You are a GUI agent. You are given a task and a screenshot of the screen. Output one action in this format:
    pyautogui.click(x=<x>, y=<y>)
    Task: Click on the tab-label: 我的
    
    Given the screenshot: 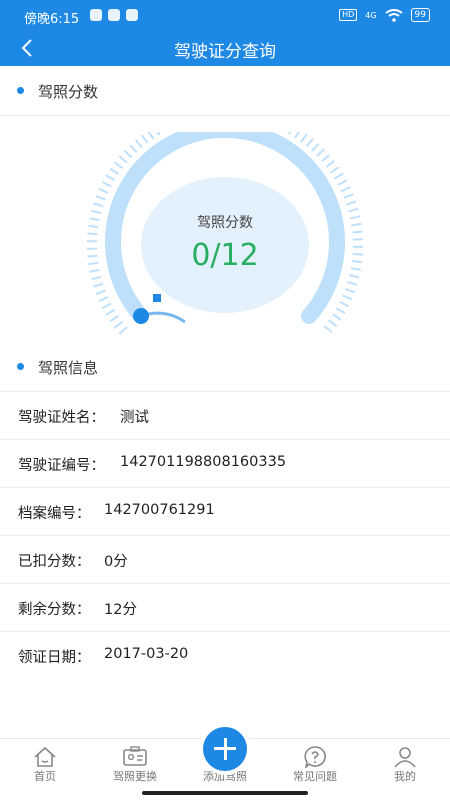 What is the action you would take?
    pyautogui.click(x=405, y=776)
    